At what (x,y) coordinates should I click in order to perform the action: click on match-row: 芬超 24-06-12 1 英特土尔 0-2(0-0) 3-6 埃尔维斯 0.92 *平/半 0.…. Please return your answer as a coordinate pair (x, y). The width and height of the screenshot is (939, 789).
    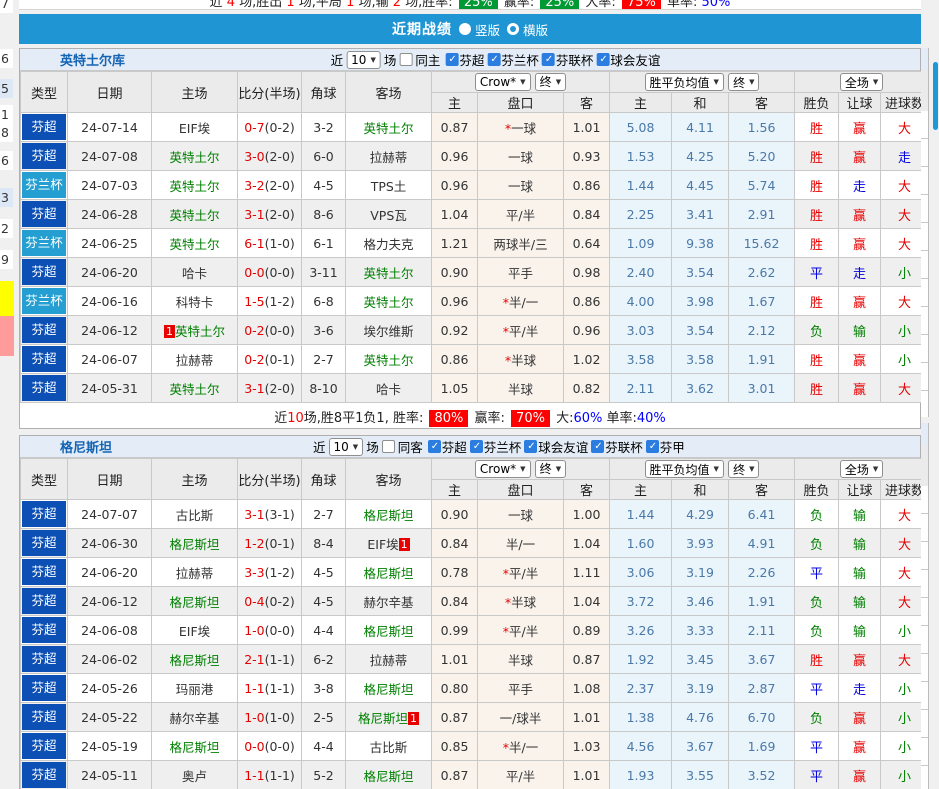
    Looking at the image, I should click on (475, 330).